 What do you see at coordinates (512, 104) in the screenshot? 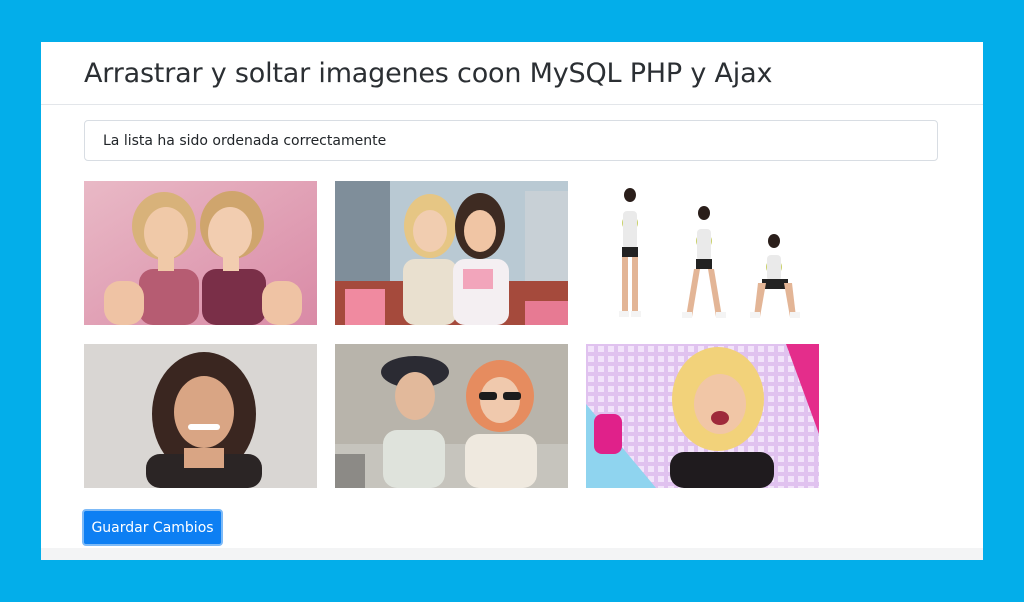
I see `header-divider` at bounding box center [512, 104].